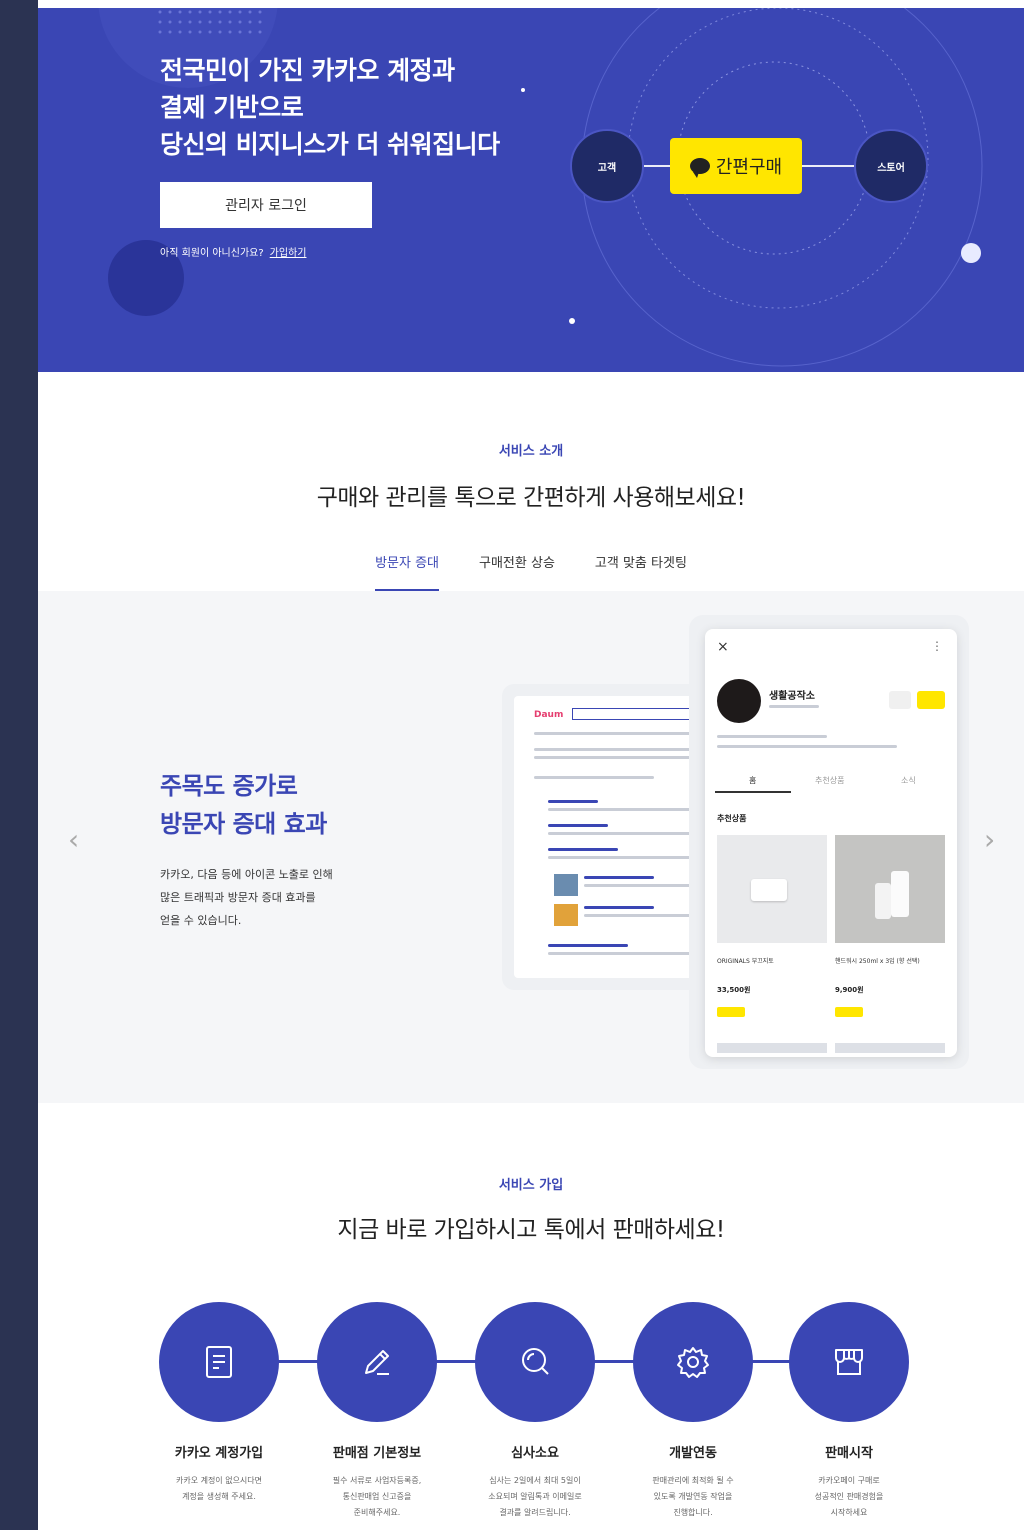  What do you see at coordinates (693, 1453) in the screenshot?
I see `step-name: 개발연동` at bounding box center [693, 1453].